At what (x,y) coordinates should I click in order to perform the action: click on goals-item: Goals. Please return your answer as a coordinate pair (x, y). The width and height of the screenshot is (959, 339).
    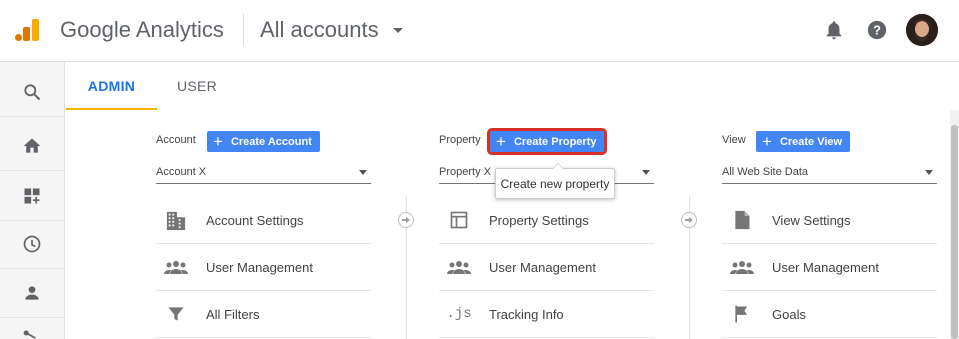
    Looking at the image, I should click on (829, 314).